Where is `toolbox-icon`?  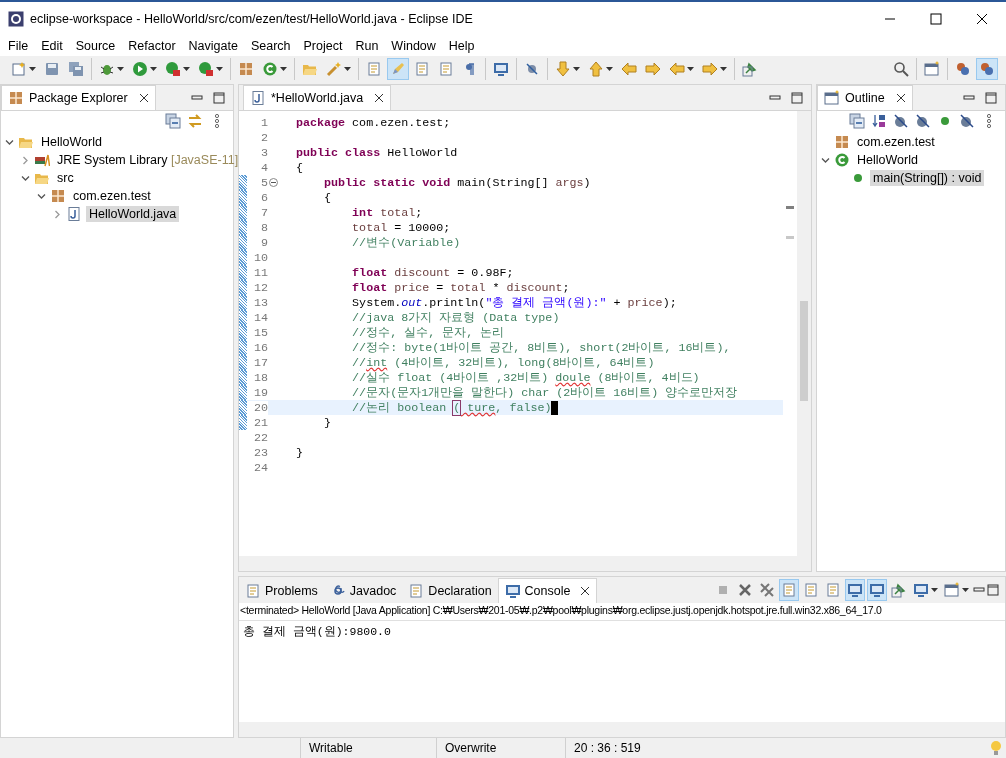
toolbox-icon is located at coordinates (206, 69).